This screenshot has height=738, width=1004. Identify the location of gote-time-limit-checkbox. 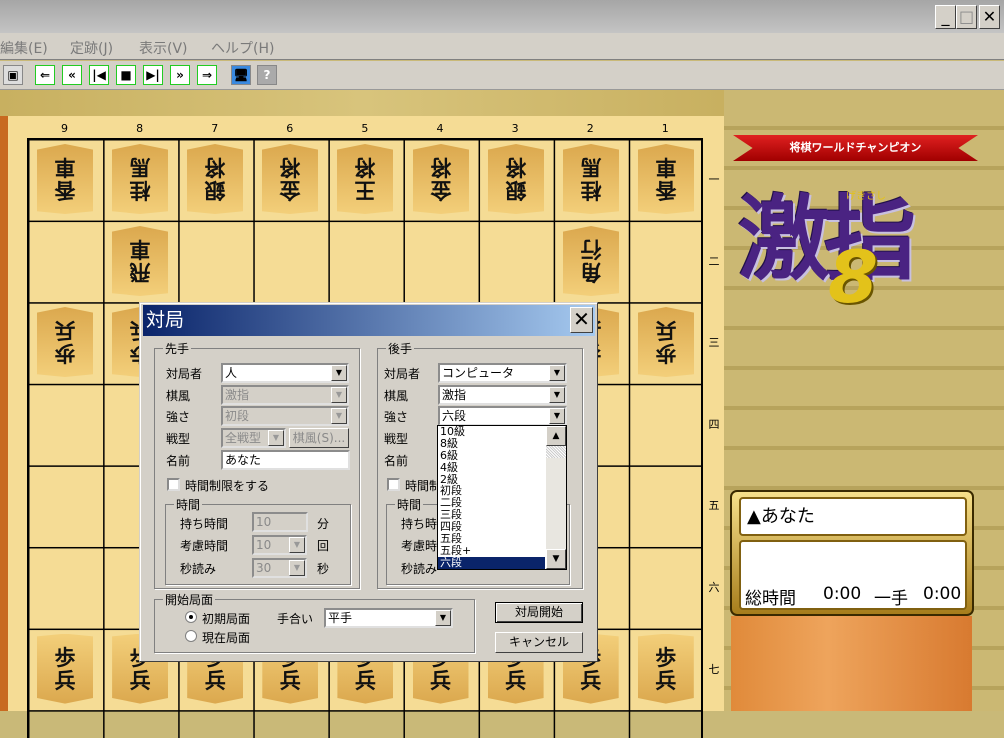
(393, 484).